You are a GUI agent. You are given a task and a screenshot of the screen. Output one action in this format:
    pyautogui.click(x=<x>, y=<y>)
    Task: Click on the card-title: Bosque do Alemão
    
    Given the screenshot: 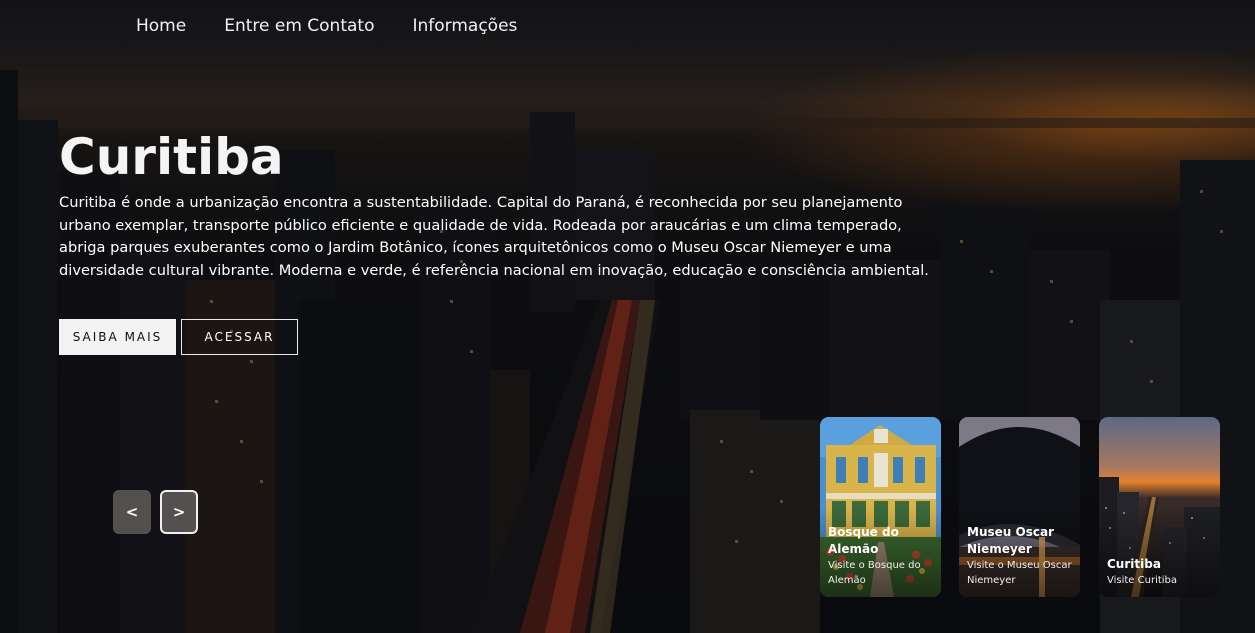 What is the action you would take?
    pyautogui.click(x=863, y=540)
    